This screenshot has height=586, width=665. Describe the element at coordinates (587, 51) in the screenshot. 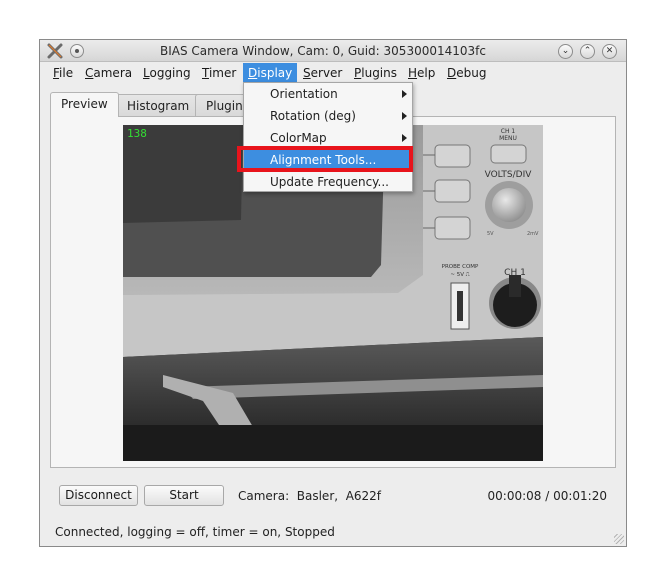

I see `maximize-icon: ⌃` at that location.